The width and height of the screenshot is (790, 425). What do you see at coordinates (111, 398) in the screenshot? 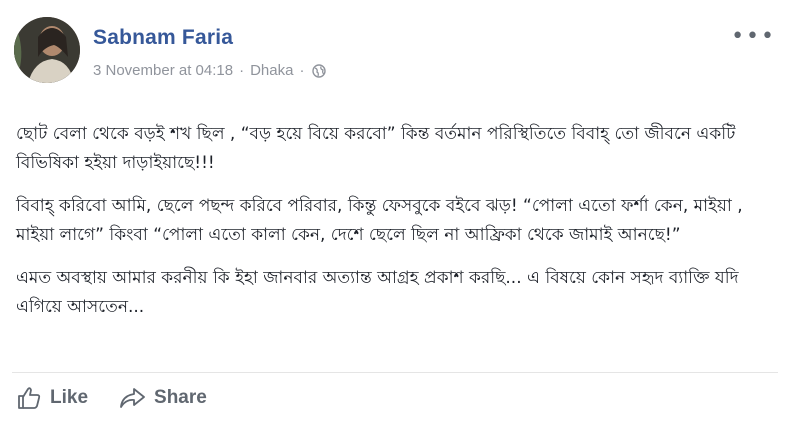
I see `post-actions: Like Share` at bounding box center [111, 398].